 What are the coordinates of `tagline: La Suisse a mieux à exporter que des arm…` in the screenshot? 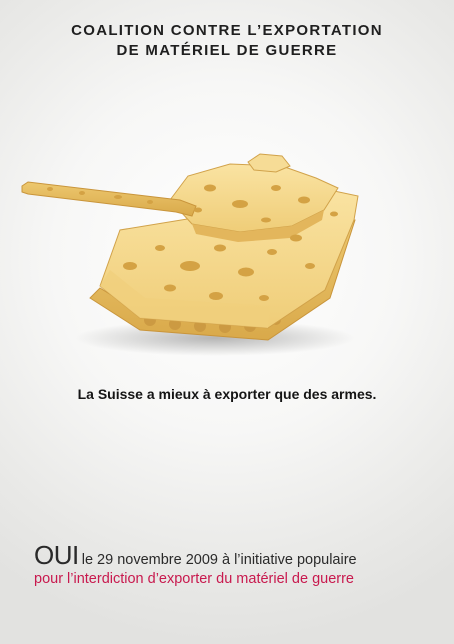 It's located at (227, 394).